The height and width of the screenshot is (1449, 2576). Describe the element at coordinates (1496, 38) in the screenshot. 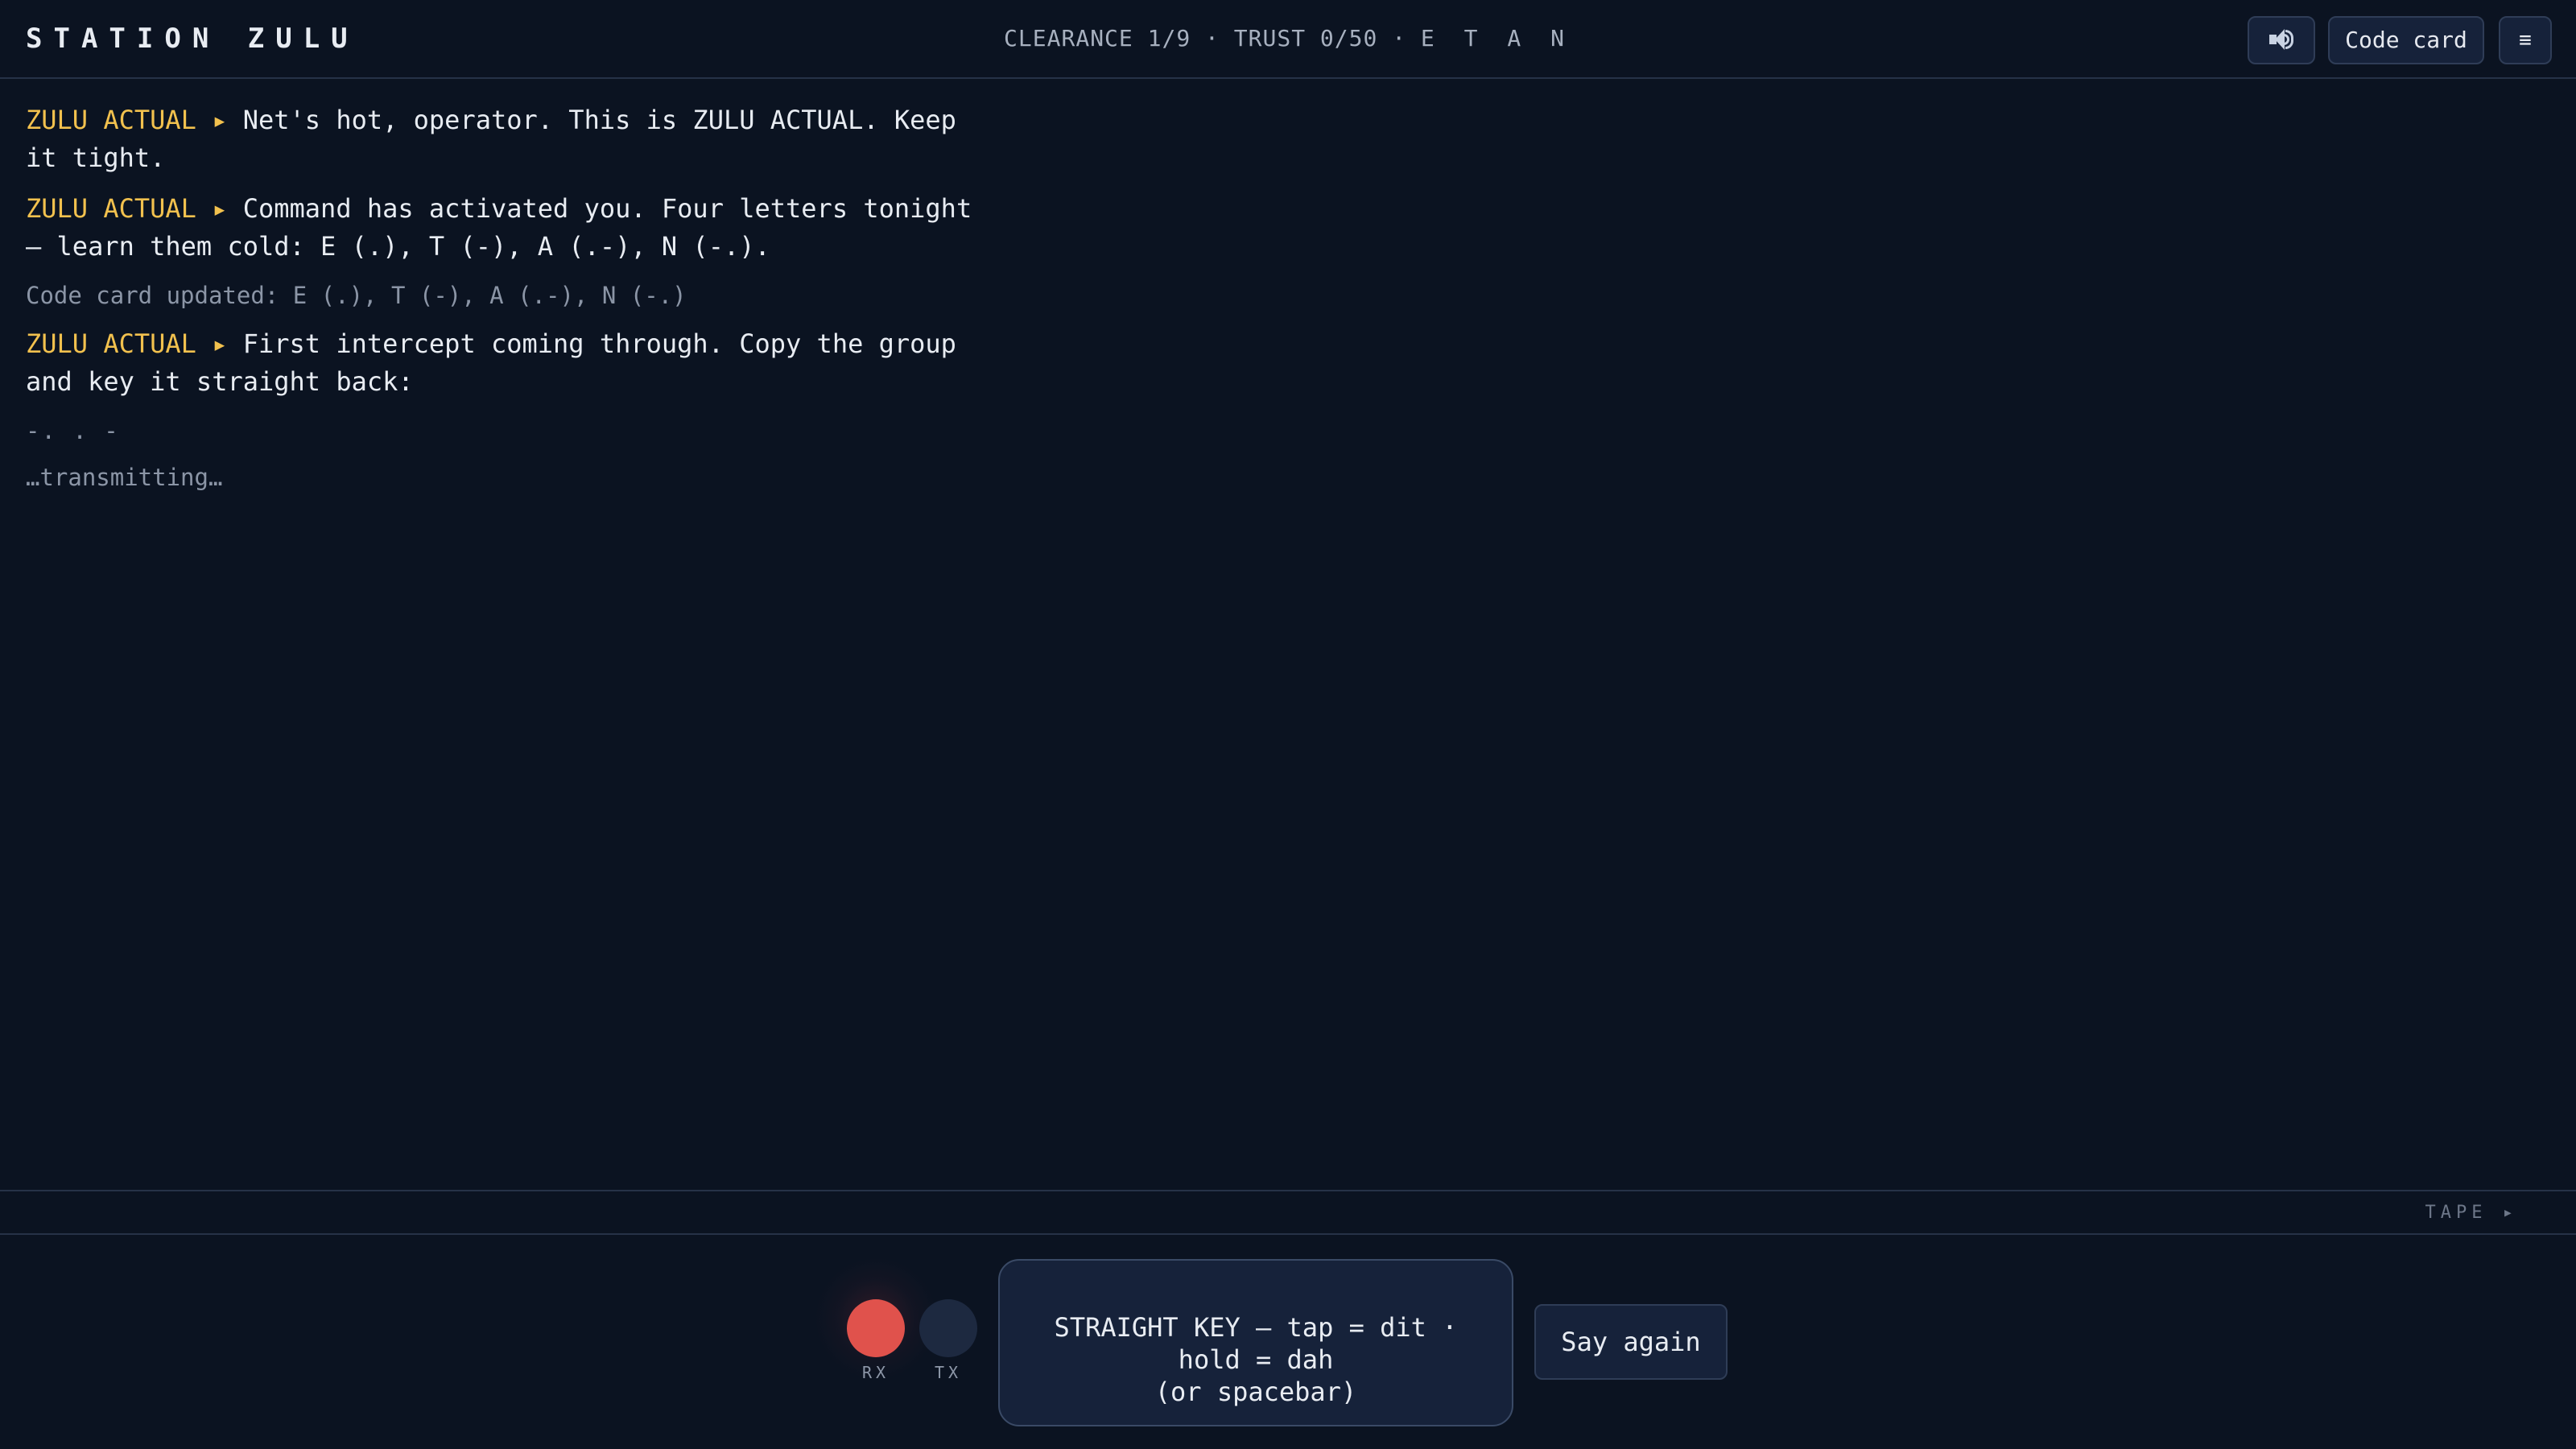

I see `learned-letters: E T A N` at that location.